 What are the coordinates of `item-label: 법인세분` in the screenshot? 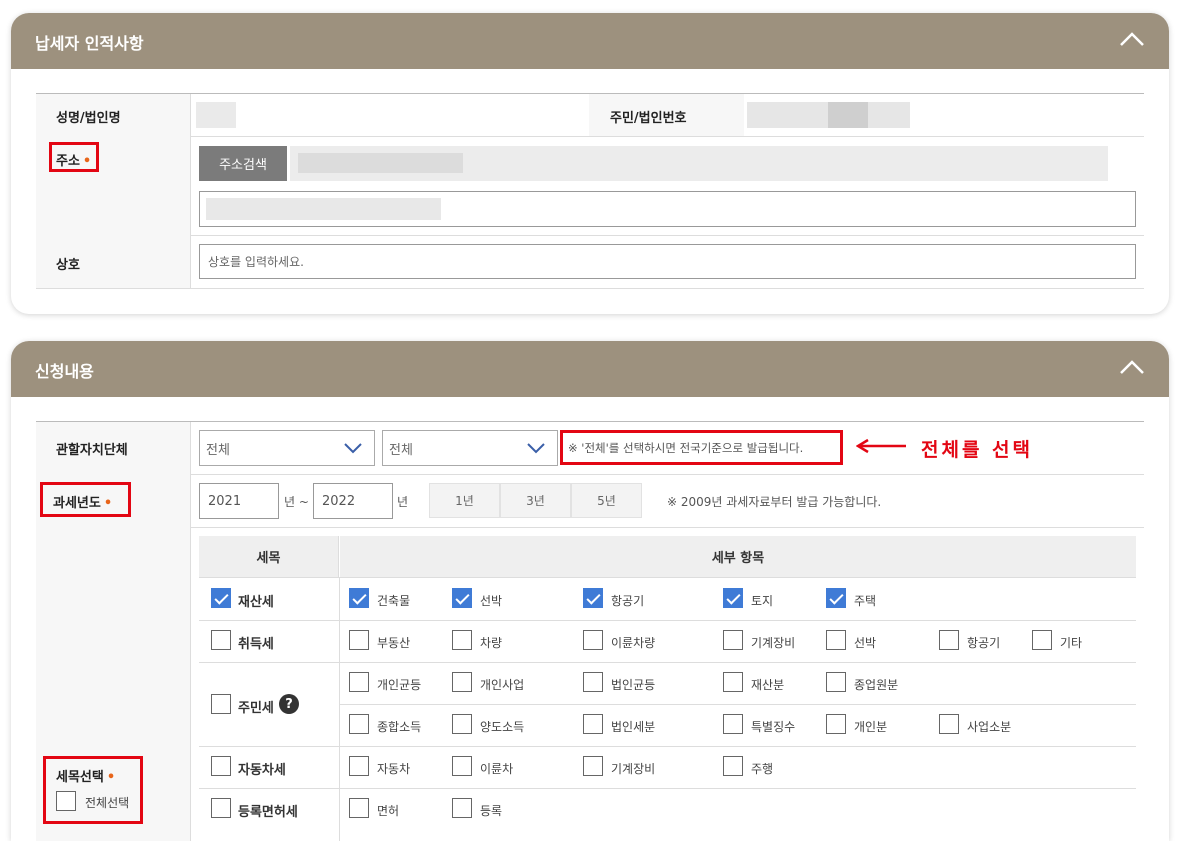 It's located at (633, 727).